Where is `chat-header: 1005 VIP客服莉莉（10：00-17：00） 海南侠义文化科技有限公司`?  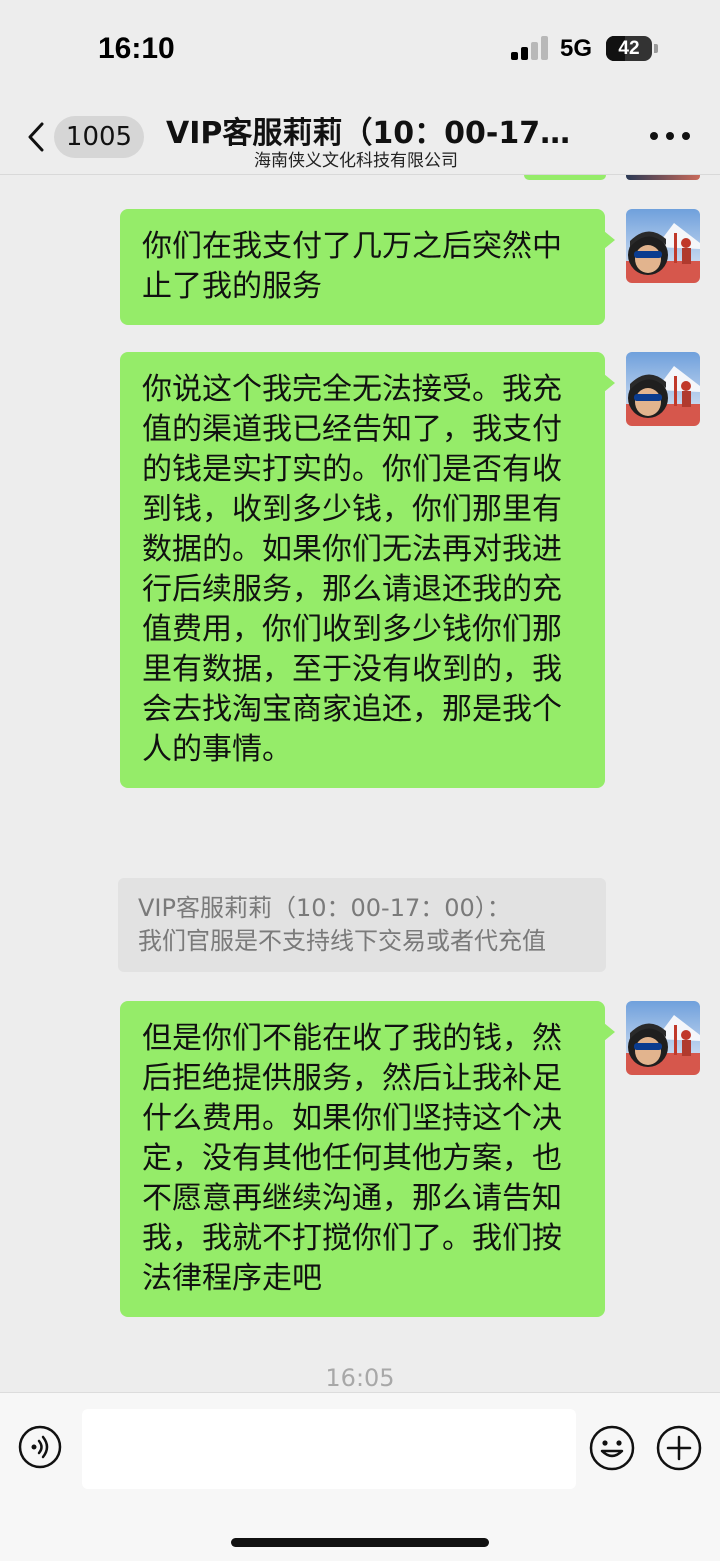
chat-header: 1005 VIP客服莉莉（10：00-17：00） 海南侠义文化科技有限公司 is located at coordinates (360, 135).